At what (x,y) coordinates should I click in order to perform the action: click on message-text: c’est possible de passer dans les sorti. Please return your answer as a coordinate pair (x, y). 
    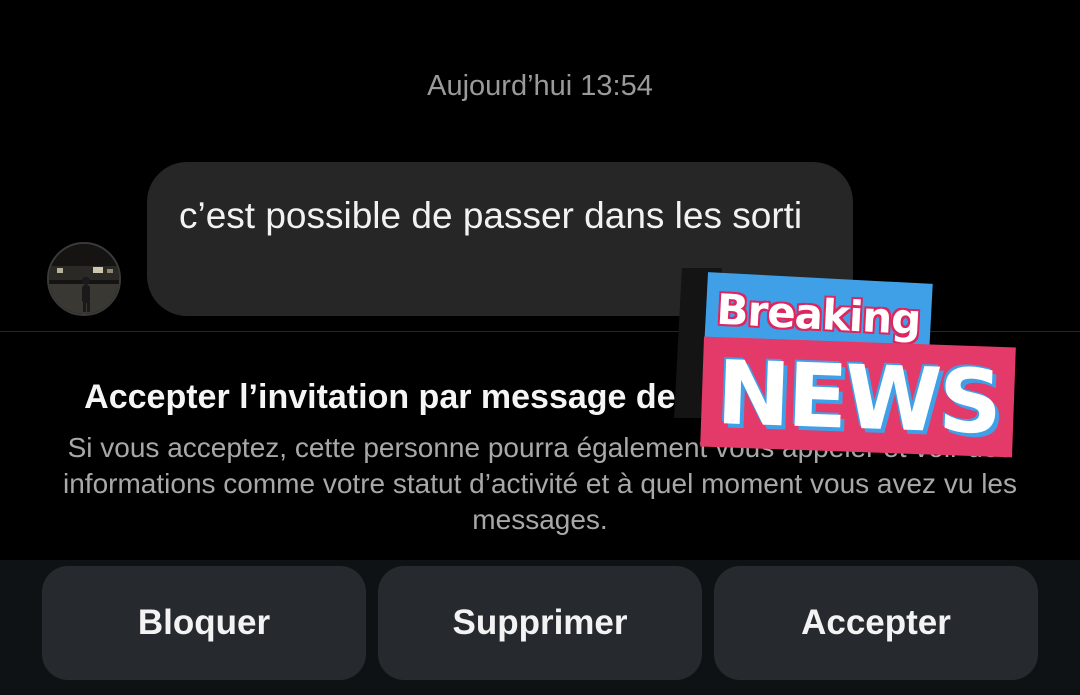
    Looking at the image, I should click on (491, 215).